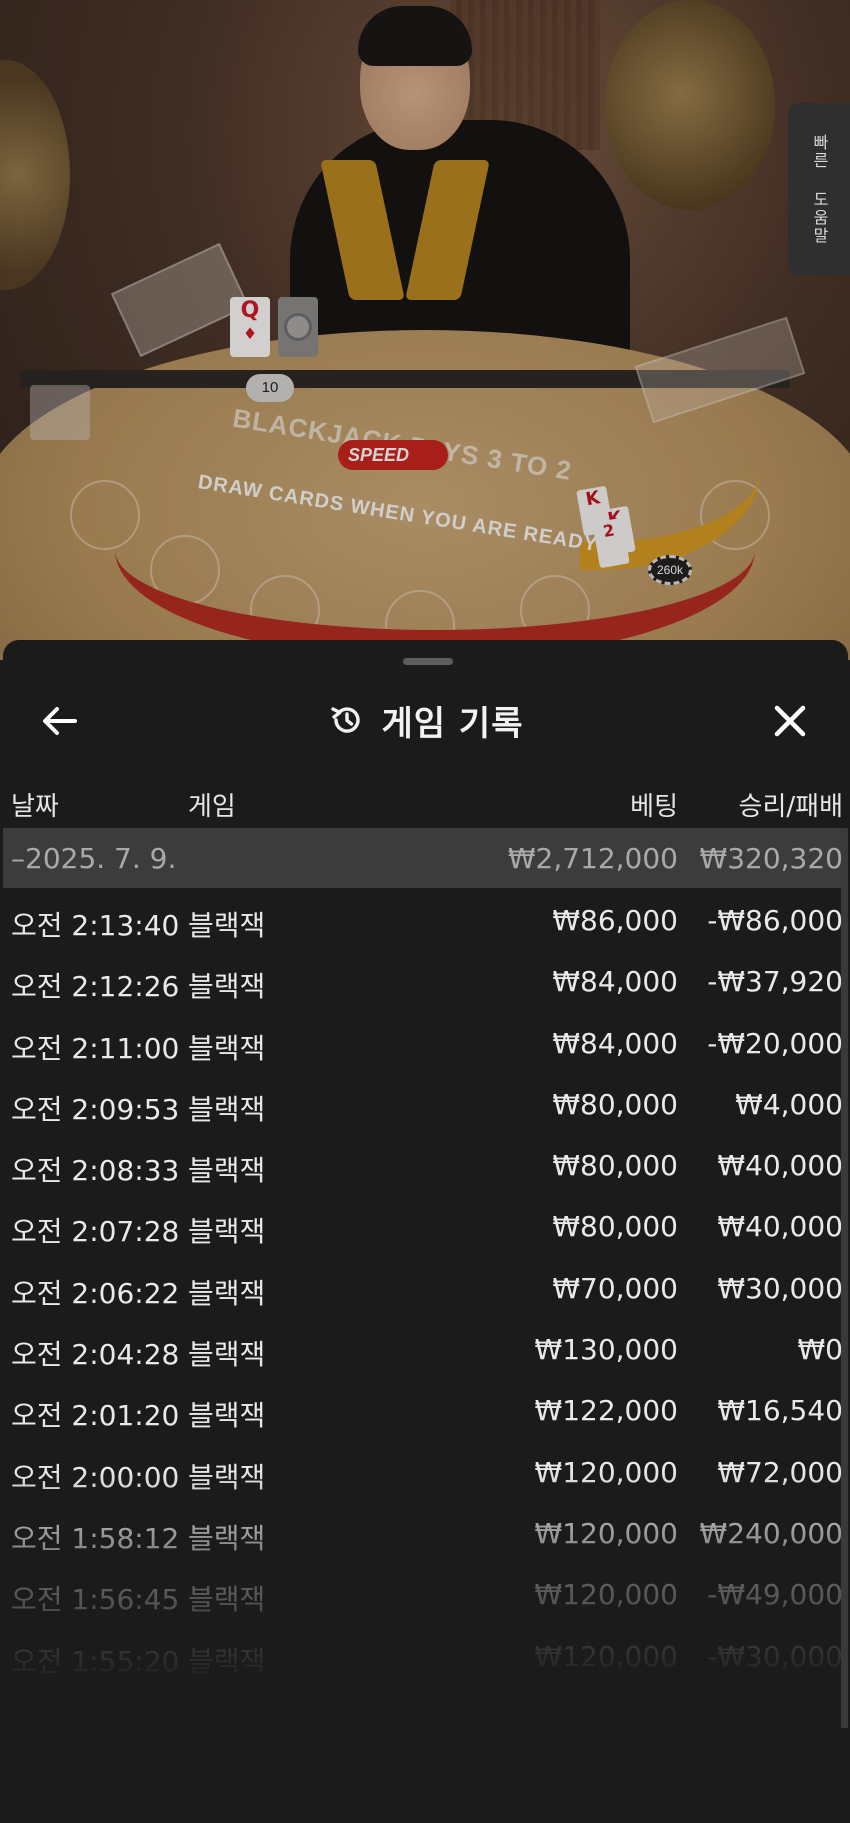 The image size is (850, 1823). Describe the element at coordinates (775, 920) in the screenshot. I see `row-win-loss: -₩86,000` at that location.